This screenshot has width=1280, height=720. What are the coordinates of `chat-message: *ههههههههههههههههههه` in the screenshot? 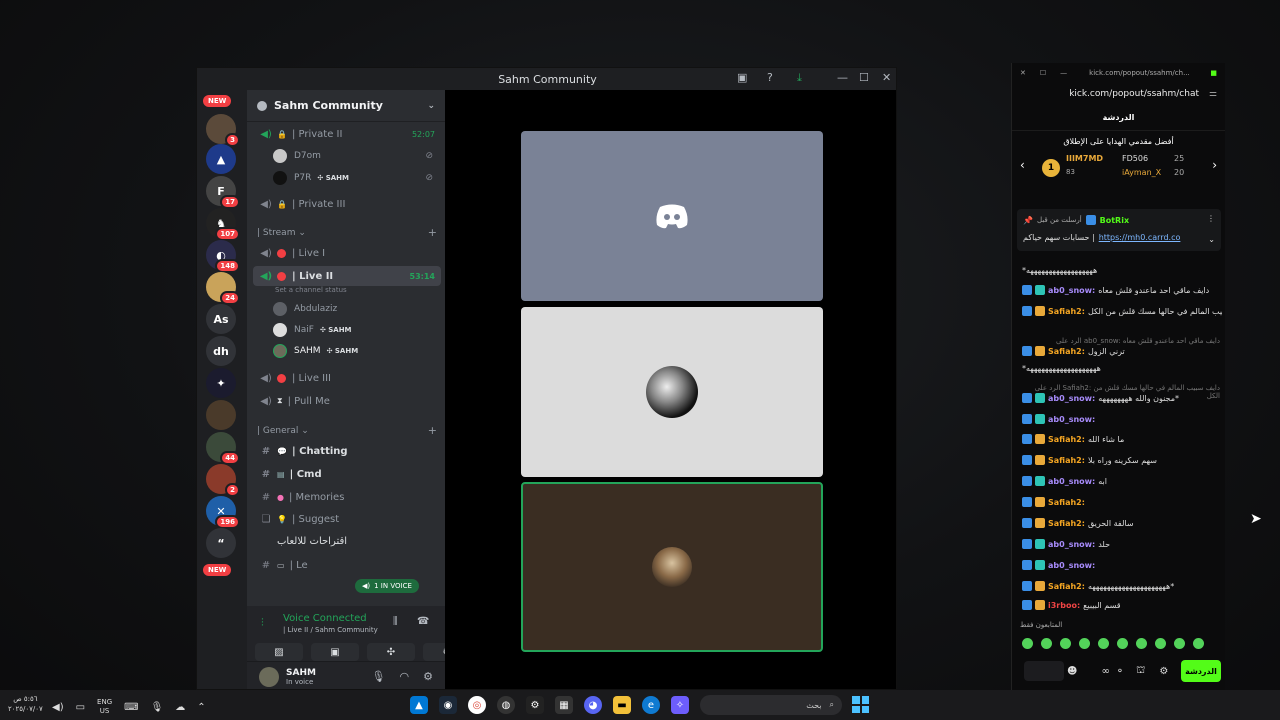 It's located at (1122, 270).